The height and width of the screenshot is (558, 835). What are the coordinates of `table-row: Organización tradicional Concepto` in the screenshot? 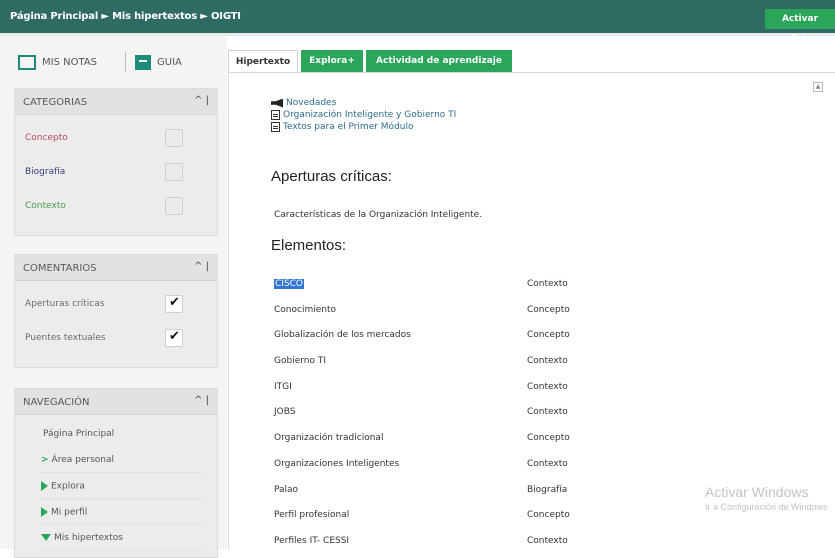 It's located at (439, 439).